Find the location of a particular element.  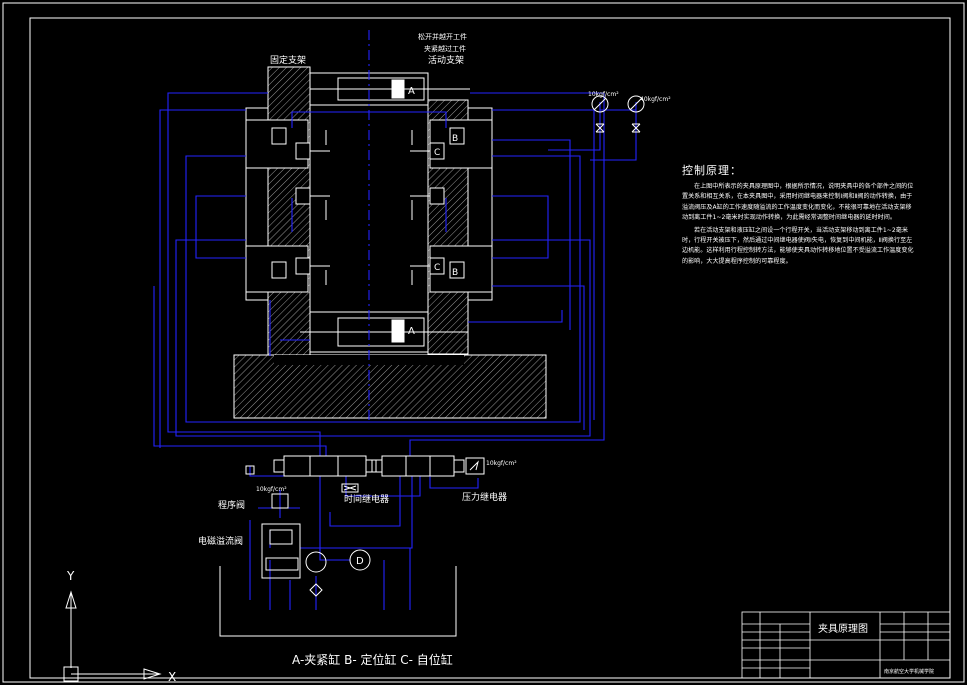

cylinder-c-top-label: C is located at coordinates (437, 153).